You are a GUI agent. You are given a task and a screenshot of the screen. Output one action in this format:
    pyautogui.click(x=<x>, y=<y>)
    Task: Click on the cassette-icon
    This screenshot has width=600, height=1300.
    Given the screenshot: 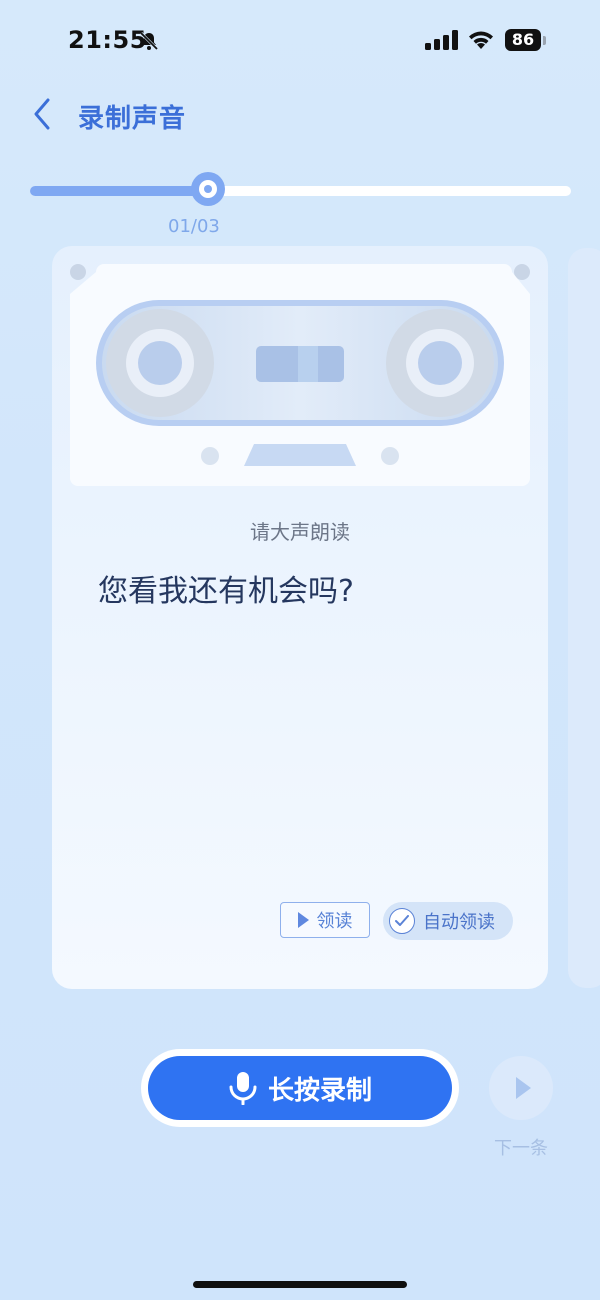 What is the action you would take?
    pyautogui.click(x=300, y=375)
    